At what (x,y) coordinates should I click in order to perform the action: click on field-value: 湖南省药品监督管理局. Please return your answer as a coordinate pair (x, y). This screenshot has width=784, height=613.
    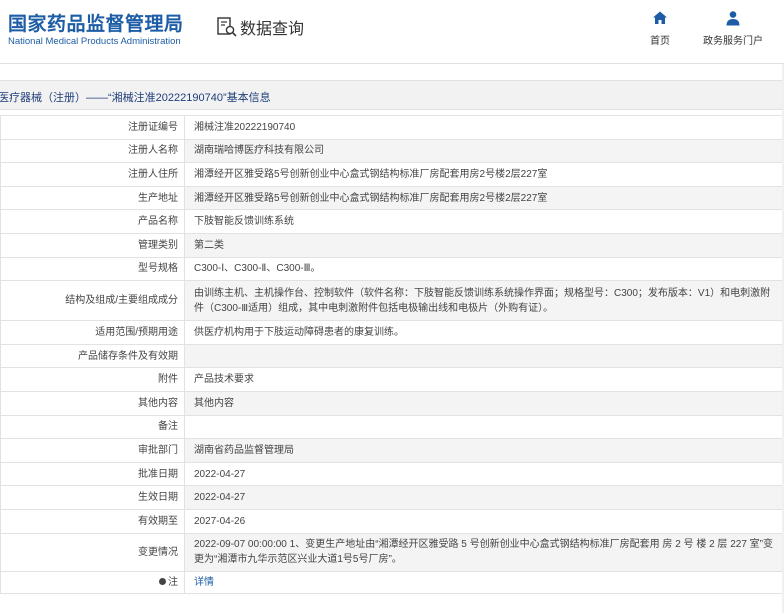
    Looking at the image, I should click on (484, 450).